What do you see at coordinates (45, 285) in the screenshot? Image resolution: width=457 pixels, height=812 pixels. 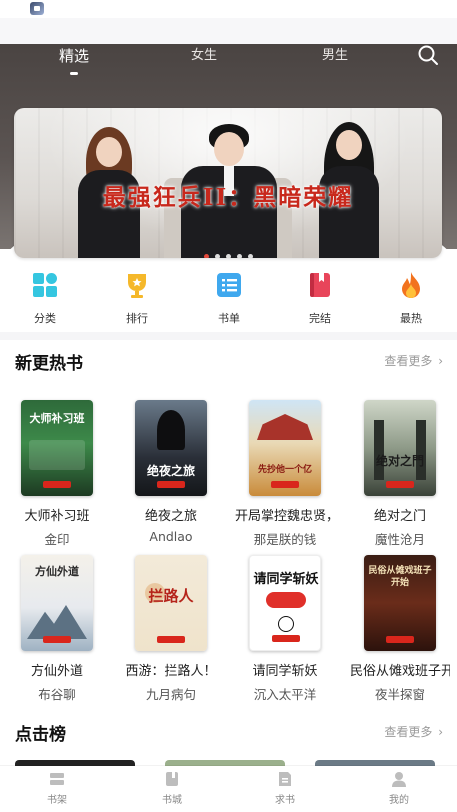 I see `grid-icon` at bounding box center [45, 285].